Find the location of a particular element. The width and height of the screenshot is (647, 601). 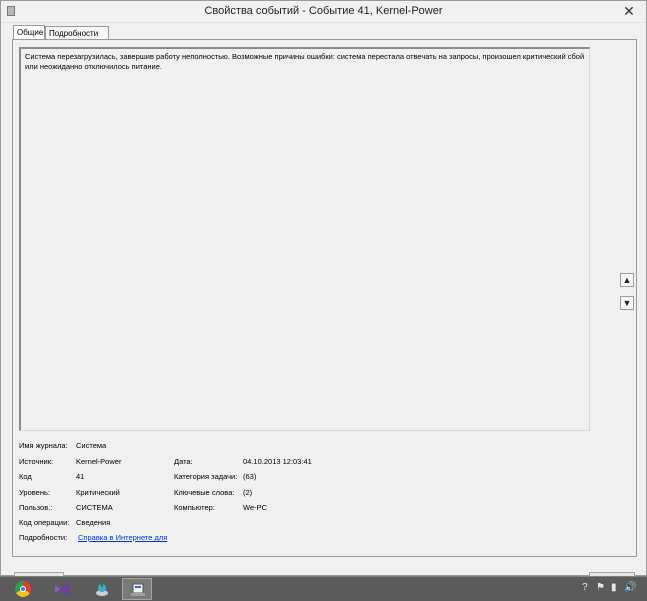

arrow-down-icon: ▼ is located at coordinates (627, 303).